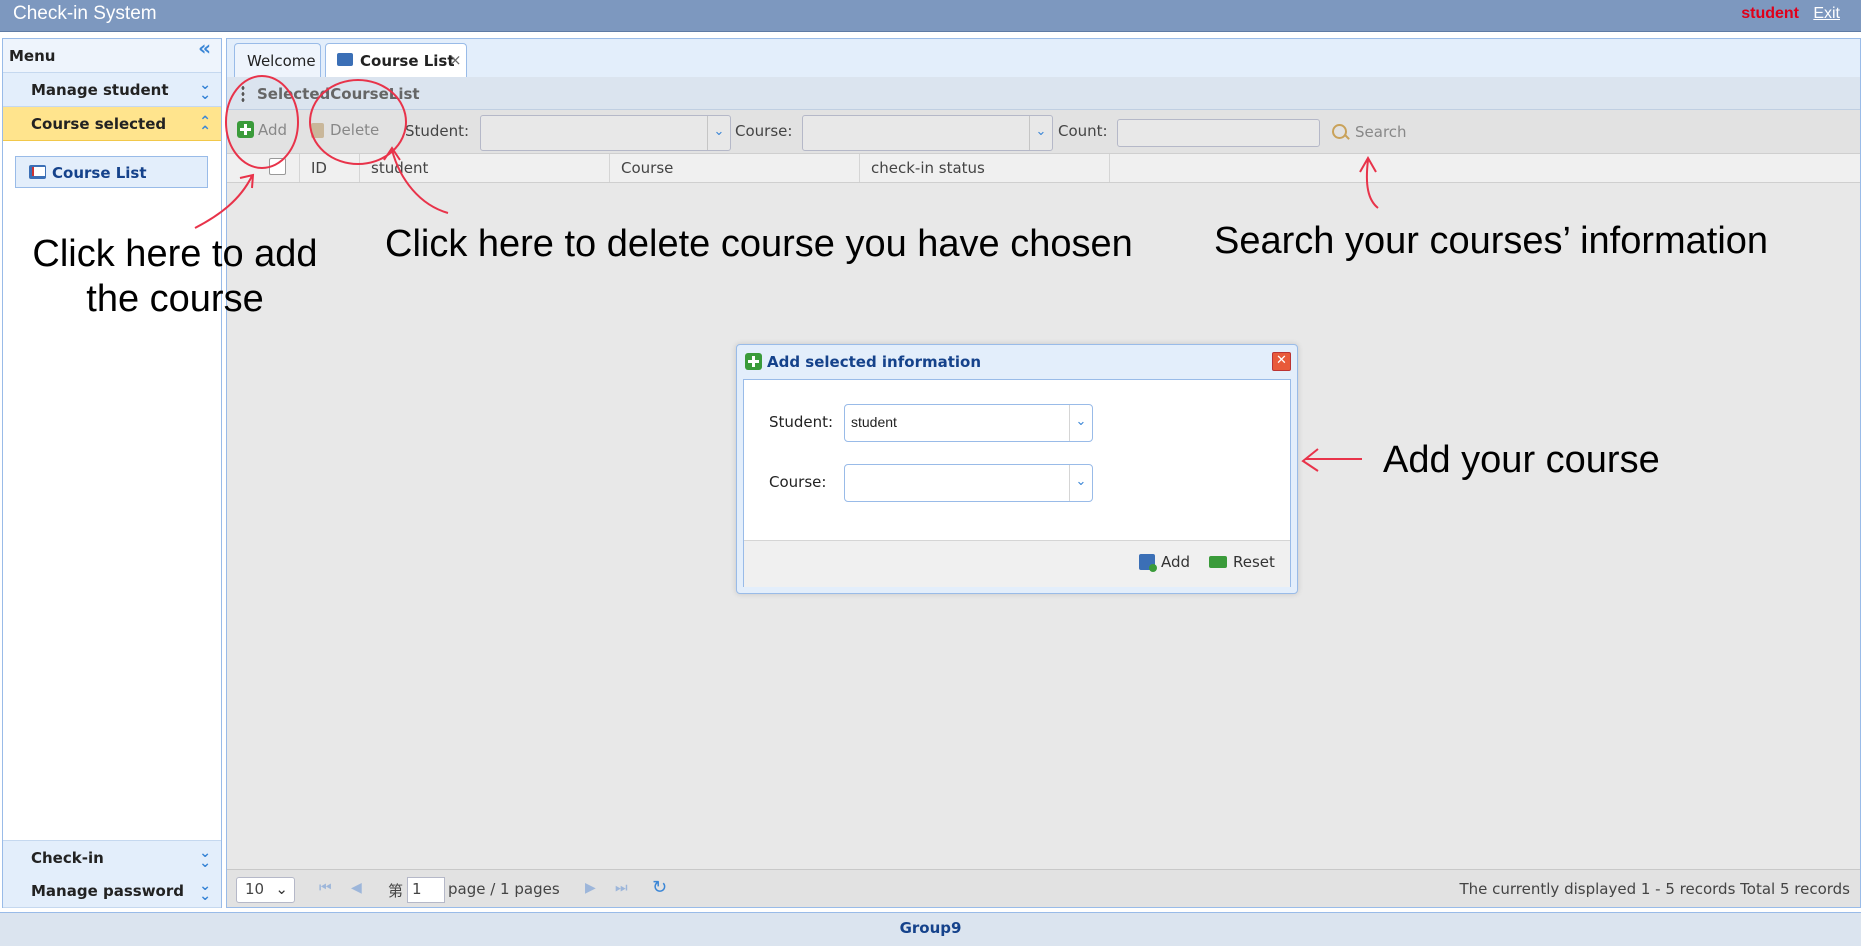 Image resolution: width=1861 pixels, height=946 pixels. Describe the element at coordinates (262, 122) in the screenshot. I see `add-highlight-circle` at that location.